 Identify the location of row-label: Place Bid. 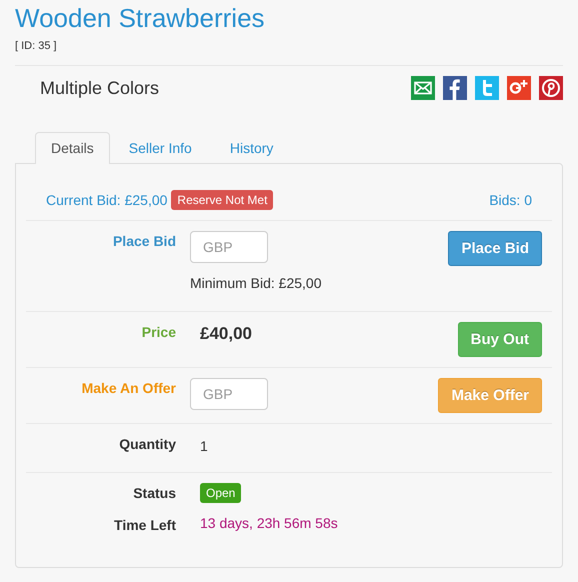
(144, 241).